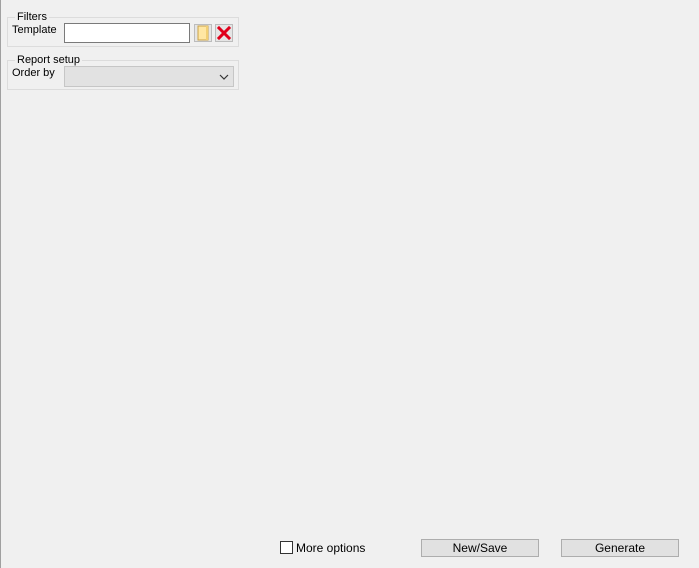 Image resolution: width=699 pixels, height=568 pixels. I want to click on browse-template-button, so click(203, 33).